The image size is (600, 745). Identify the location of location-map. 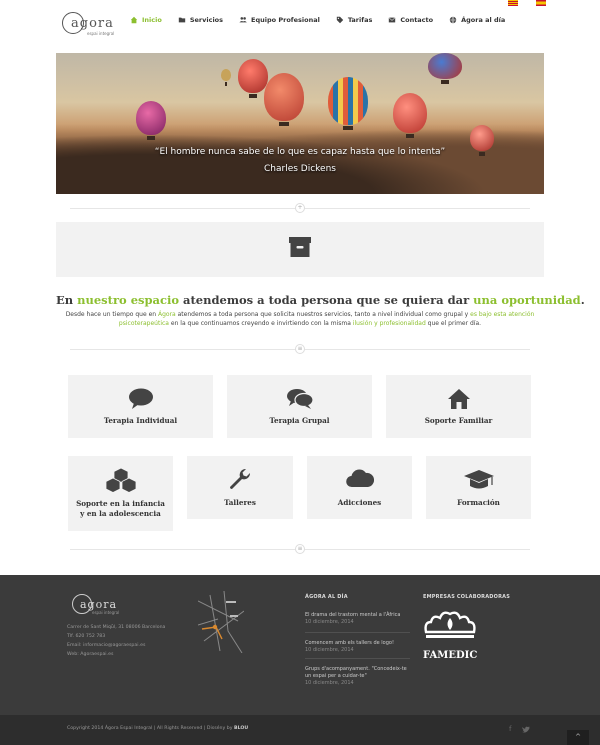
(221, 622).